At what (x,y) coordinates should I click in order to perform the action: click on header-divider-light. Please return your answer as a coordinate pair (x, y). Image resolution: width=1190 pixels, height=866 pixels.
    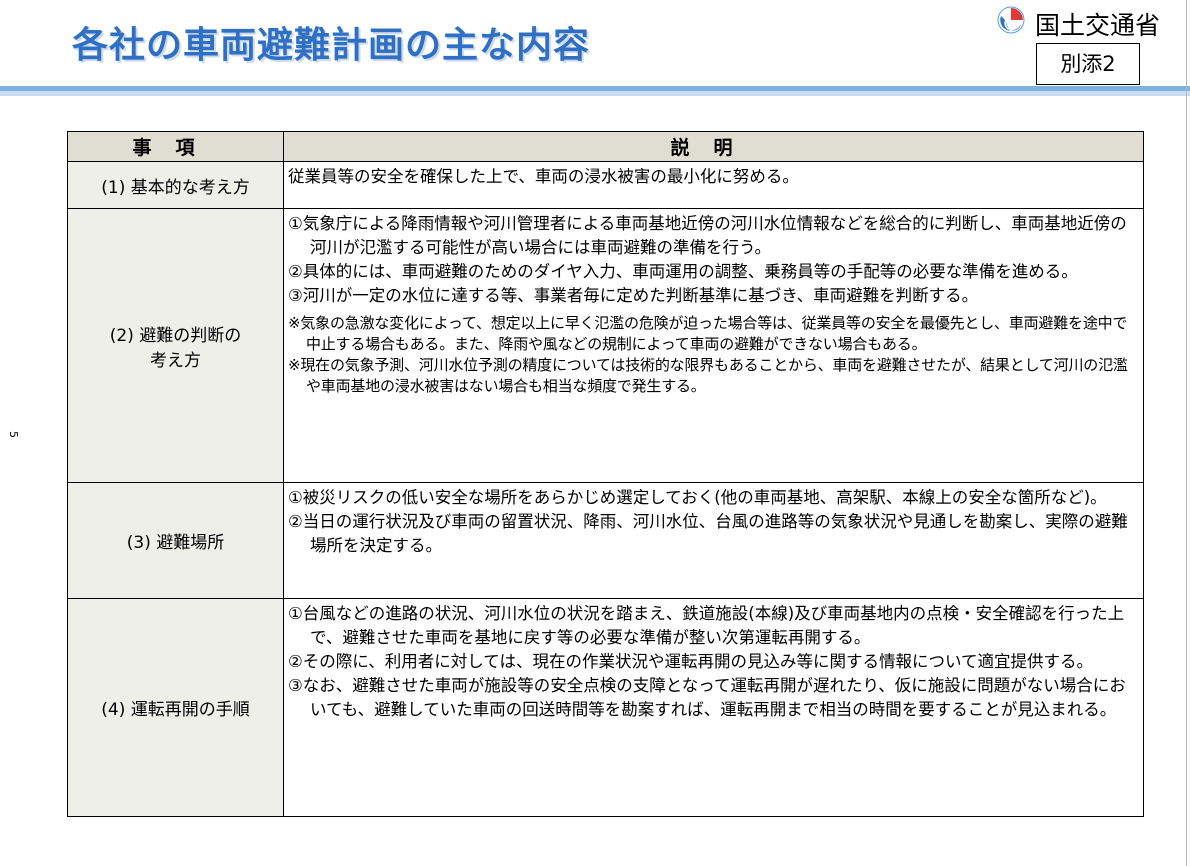
    Looking at the image, I should click on (595, 93).